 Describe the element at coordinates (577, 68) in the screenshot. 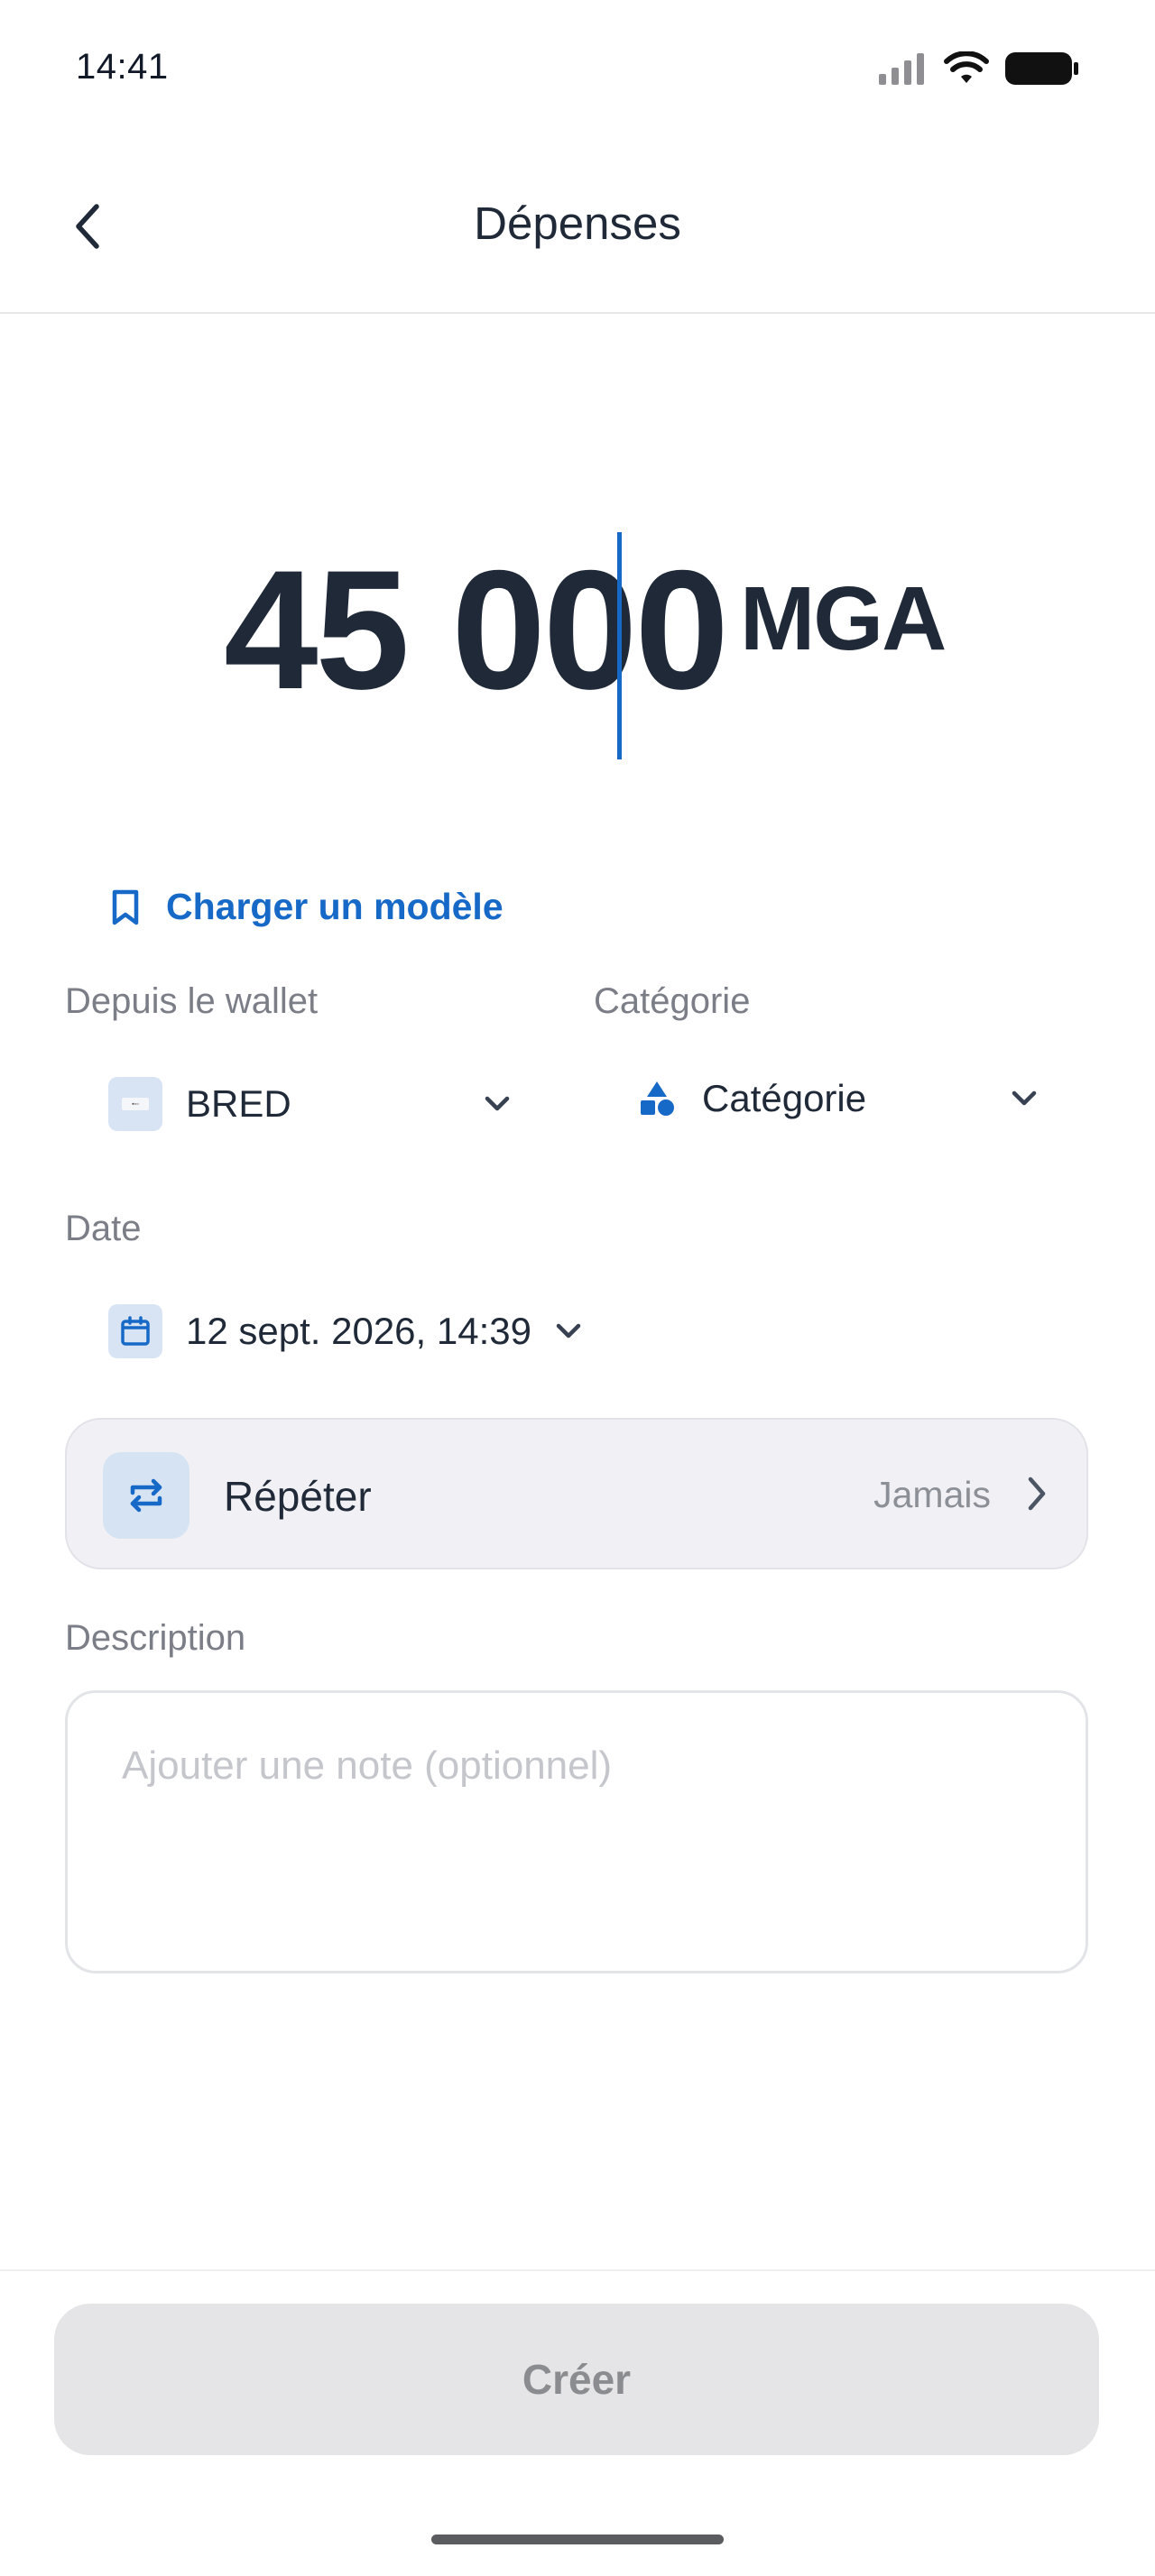

I see `status-bar: 14:41` at that location.